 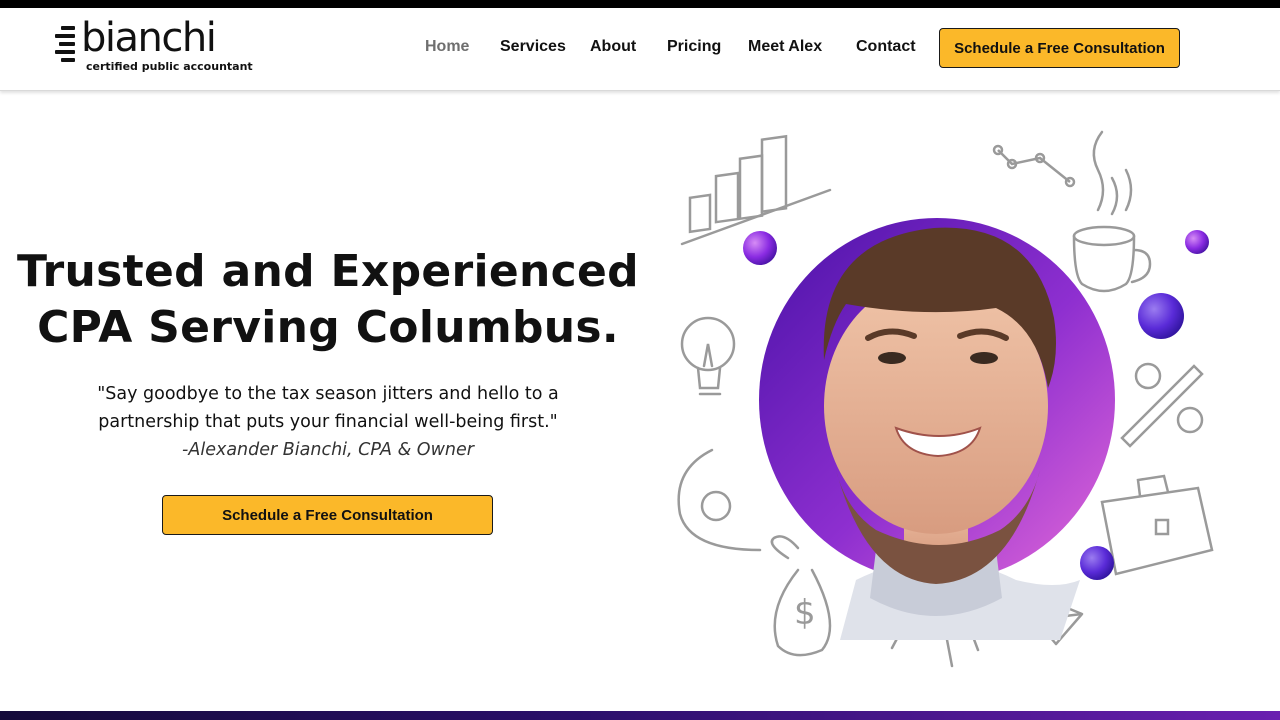 I want to click on line-graph-icon, so click(x=1034, y=166).